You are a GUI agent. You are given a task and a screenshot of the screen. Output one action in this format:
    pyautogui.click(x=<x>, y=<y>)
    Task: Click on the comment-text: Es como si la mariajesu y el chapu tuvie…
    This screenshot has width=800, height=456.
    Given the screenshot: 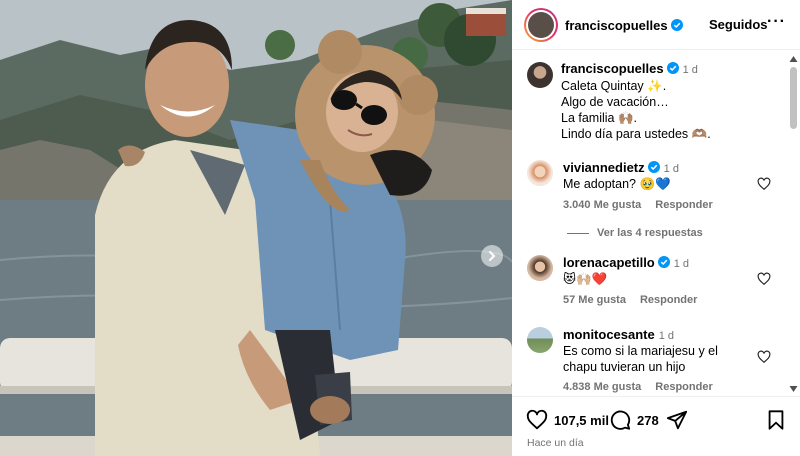 What is the action you would take?
    pyautogui.click(x=640, y=359)
    